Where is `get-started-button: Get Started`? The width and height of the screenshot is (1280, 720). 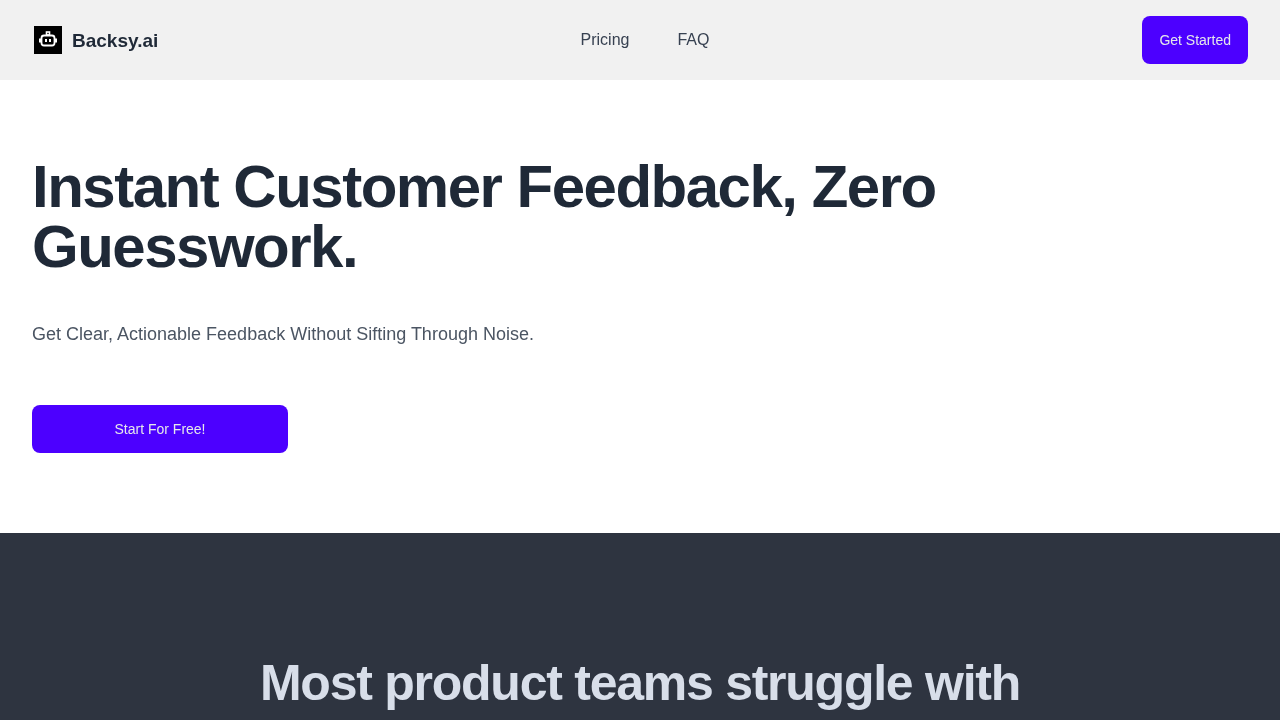
get-started-button: Get Started is located at coordinates (1195, 40).